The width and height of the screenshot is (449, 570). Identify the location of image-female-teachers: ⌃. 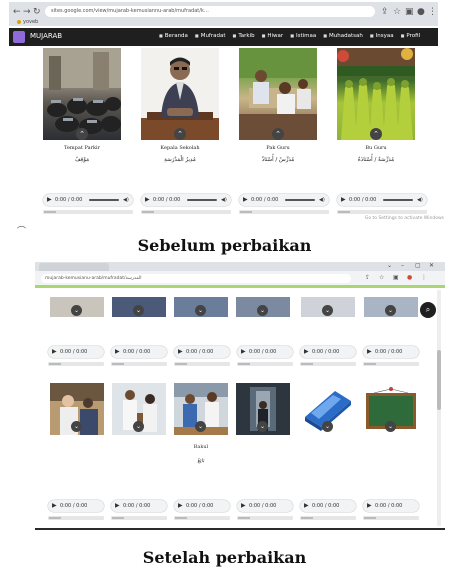
(376, 94).